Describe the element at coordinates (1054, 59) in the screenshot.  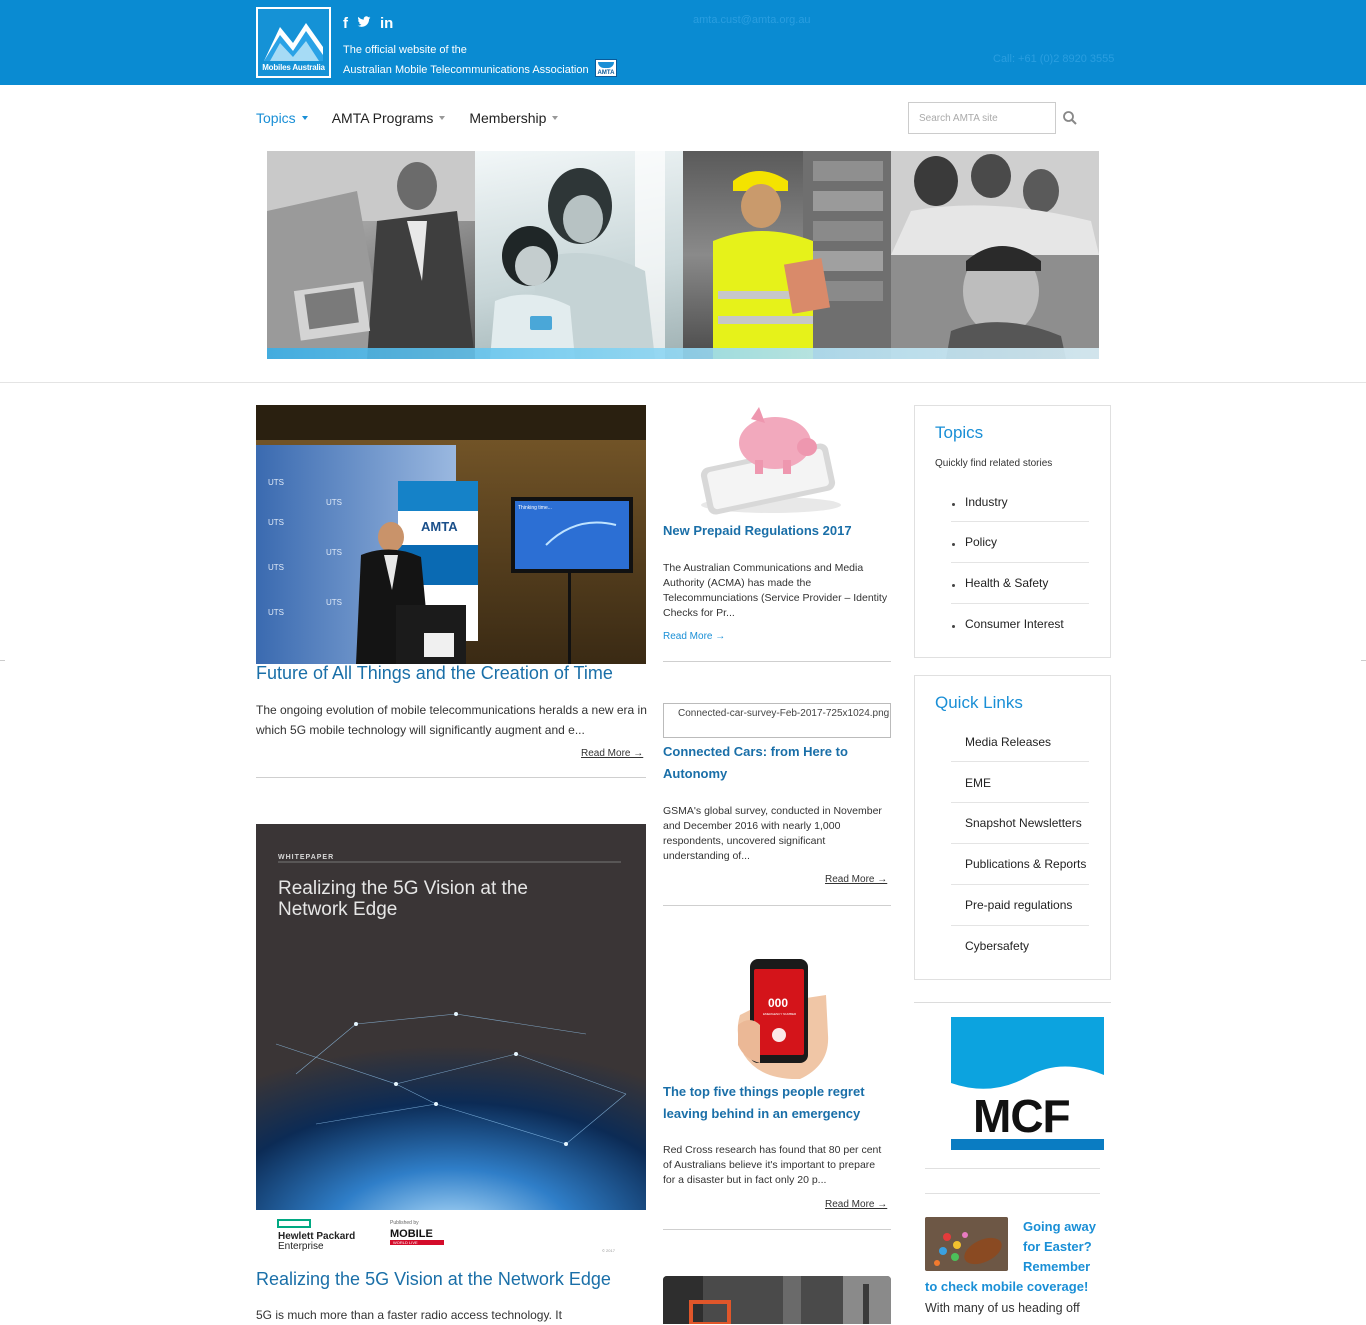
I see `contact-phone: Call: +61 (0)2 8920 3555` at that location.